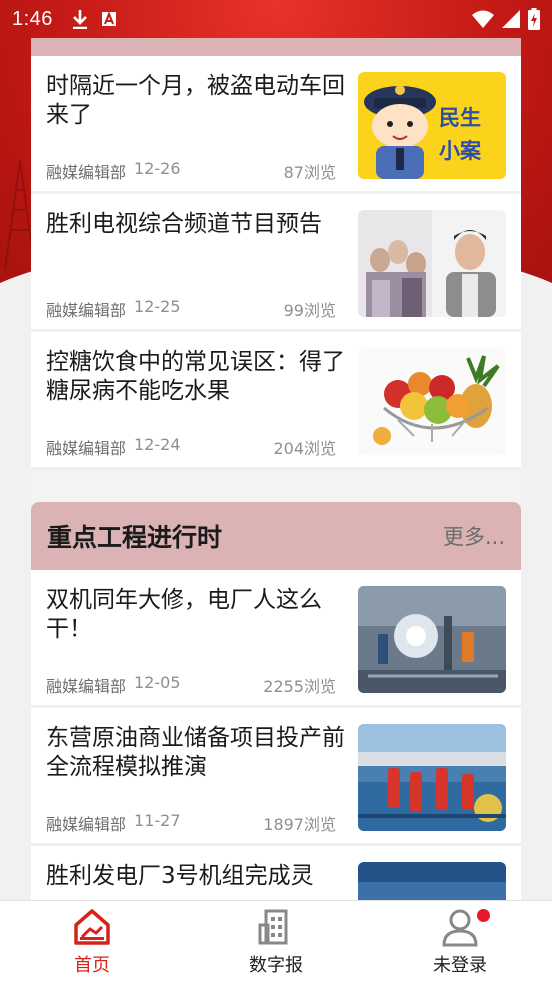  What do you see at coordinates (191, 171) in the screenshot?
I see `news-meta: 融媒编辑部 12-26 87浏览` at bounding box center [191, 171].